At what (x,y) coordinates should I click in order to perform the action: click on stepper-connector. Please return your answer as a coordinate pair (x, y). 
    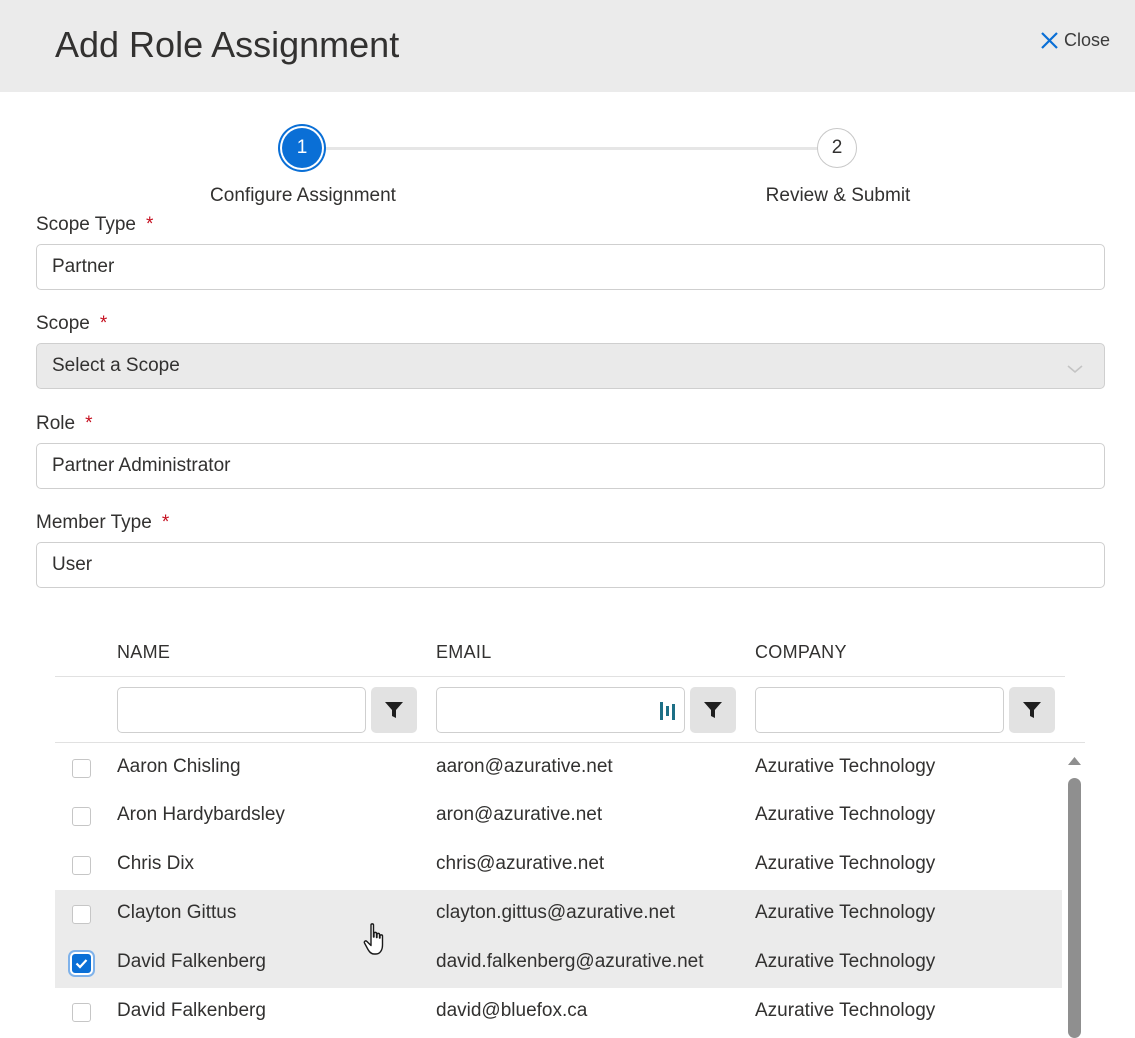
    Looking at the image, I should click on (570, 148).